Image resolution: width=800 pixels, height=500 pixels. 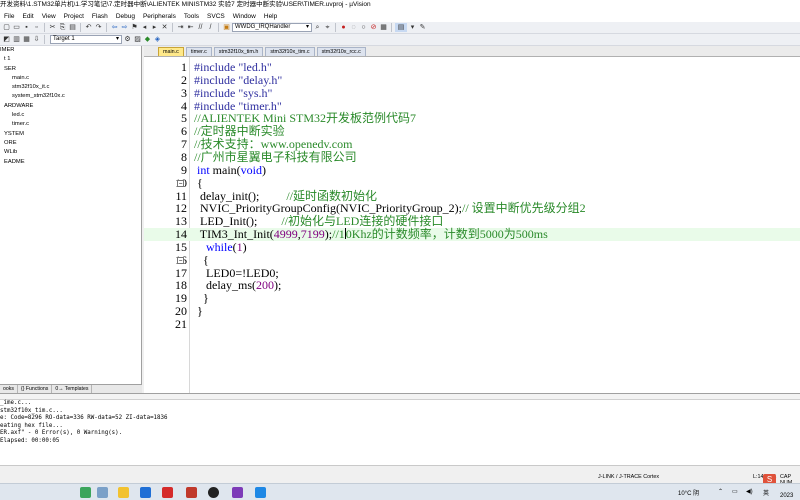 What do you see at coordinates (164, 27) in the screenshot?
I see `bookmark-clear-icon: ✕` at bounding box center [164, 27].